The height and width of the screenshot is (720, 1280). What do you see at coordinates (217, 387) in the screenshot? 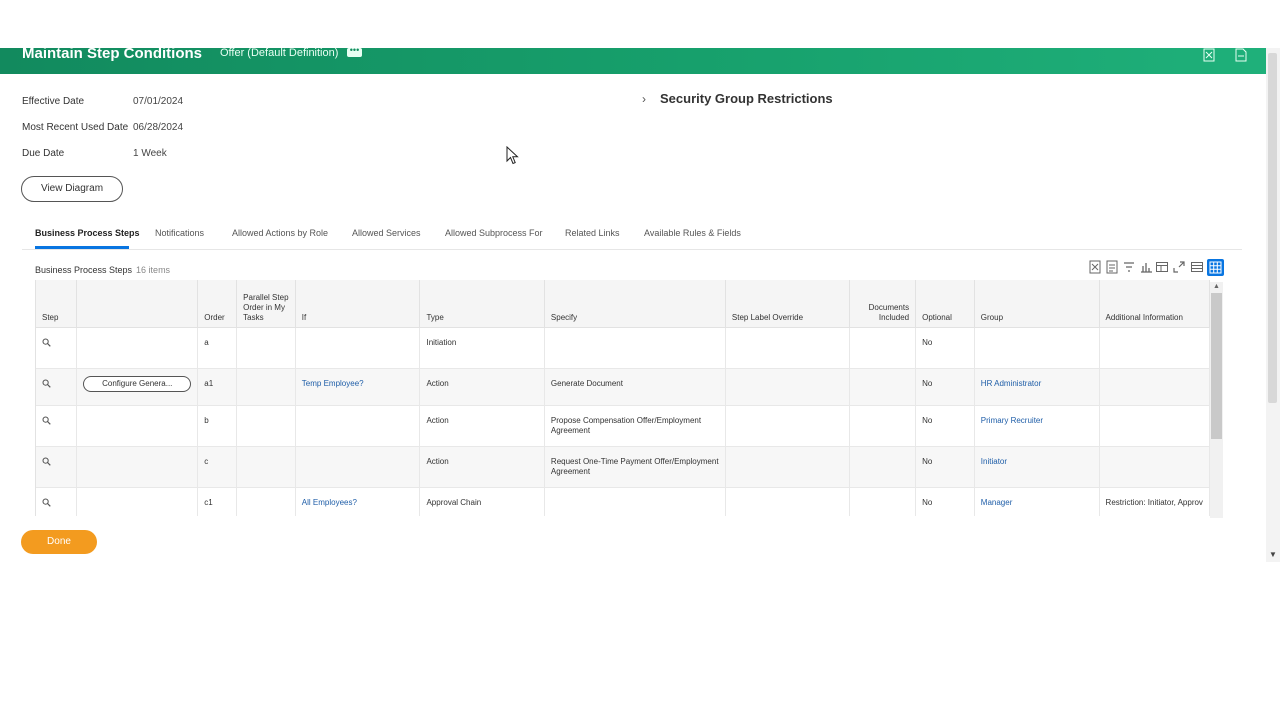
I see `order-cell: a1` at bounding box center [217, 387].